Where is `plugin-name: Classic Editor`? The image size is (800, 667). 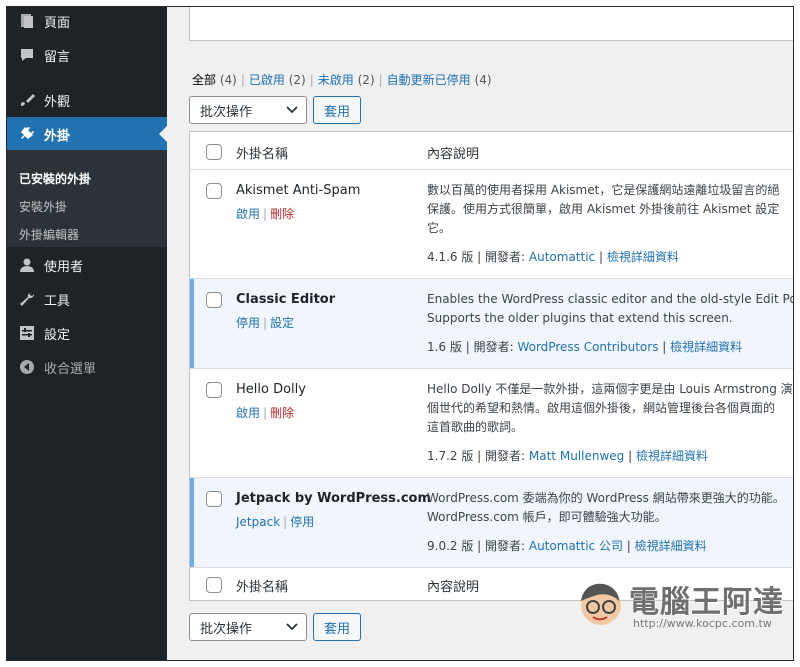 plugin-name: Classic Editor is located at coordinates (286, 299).